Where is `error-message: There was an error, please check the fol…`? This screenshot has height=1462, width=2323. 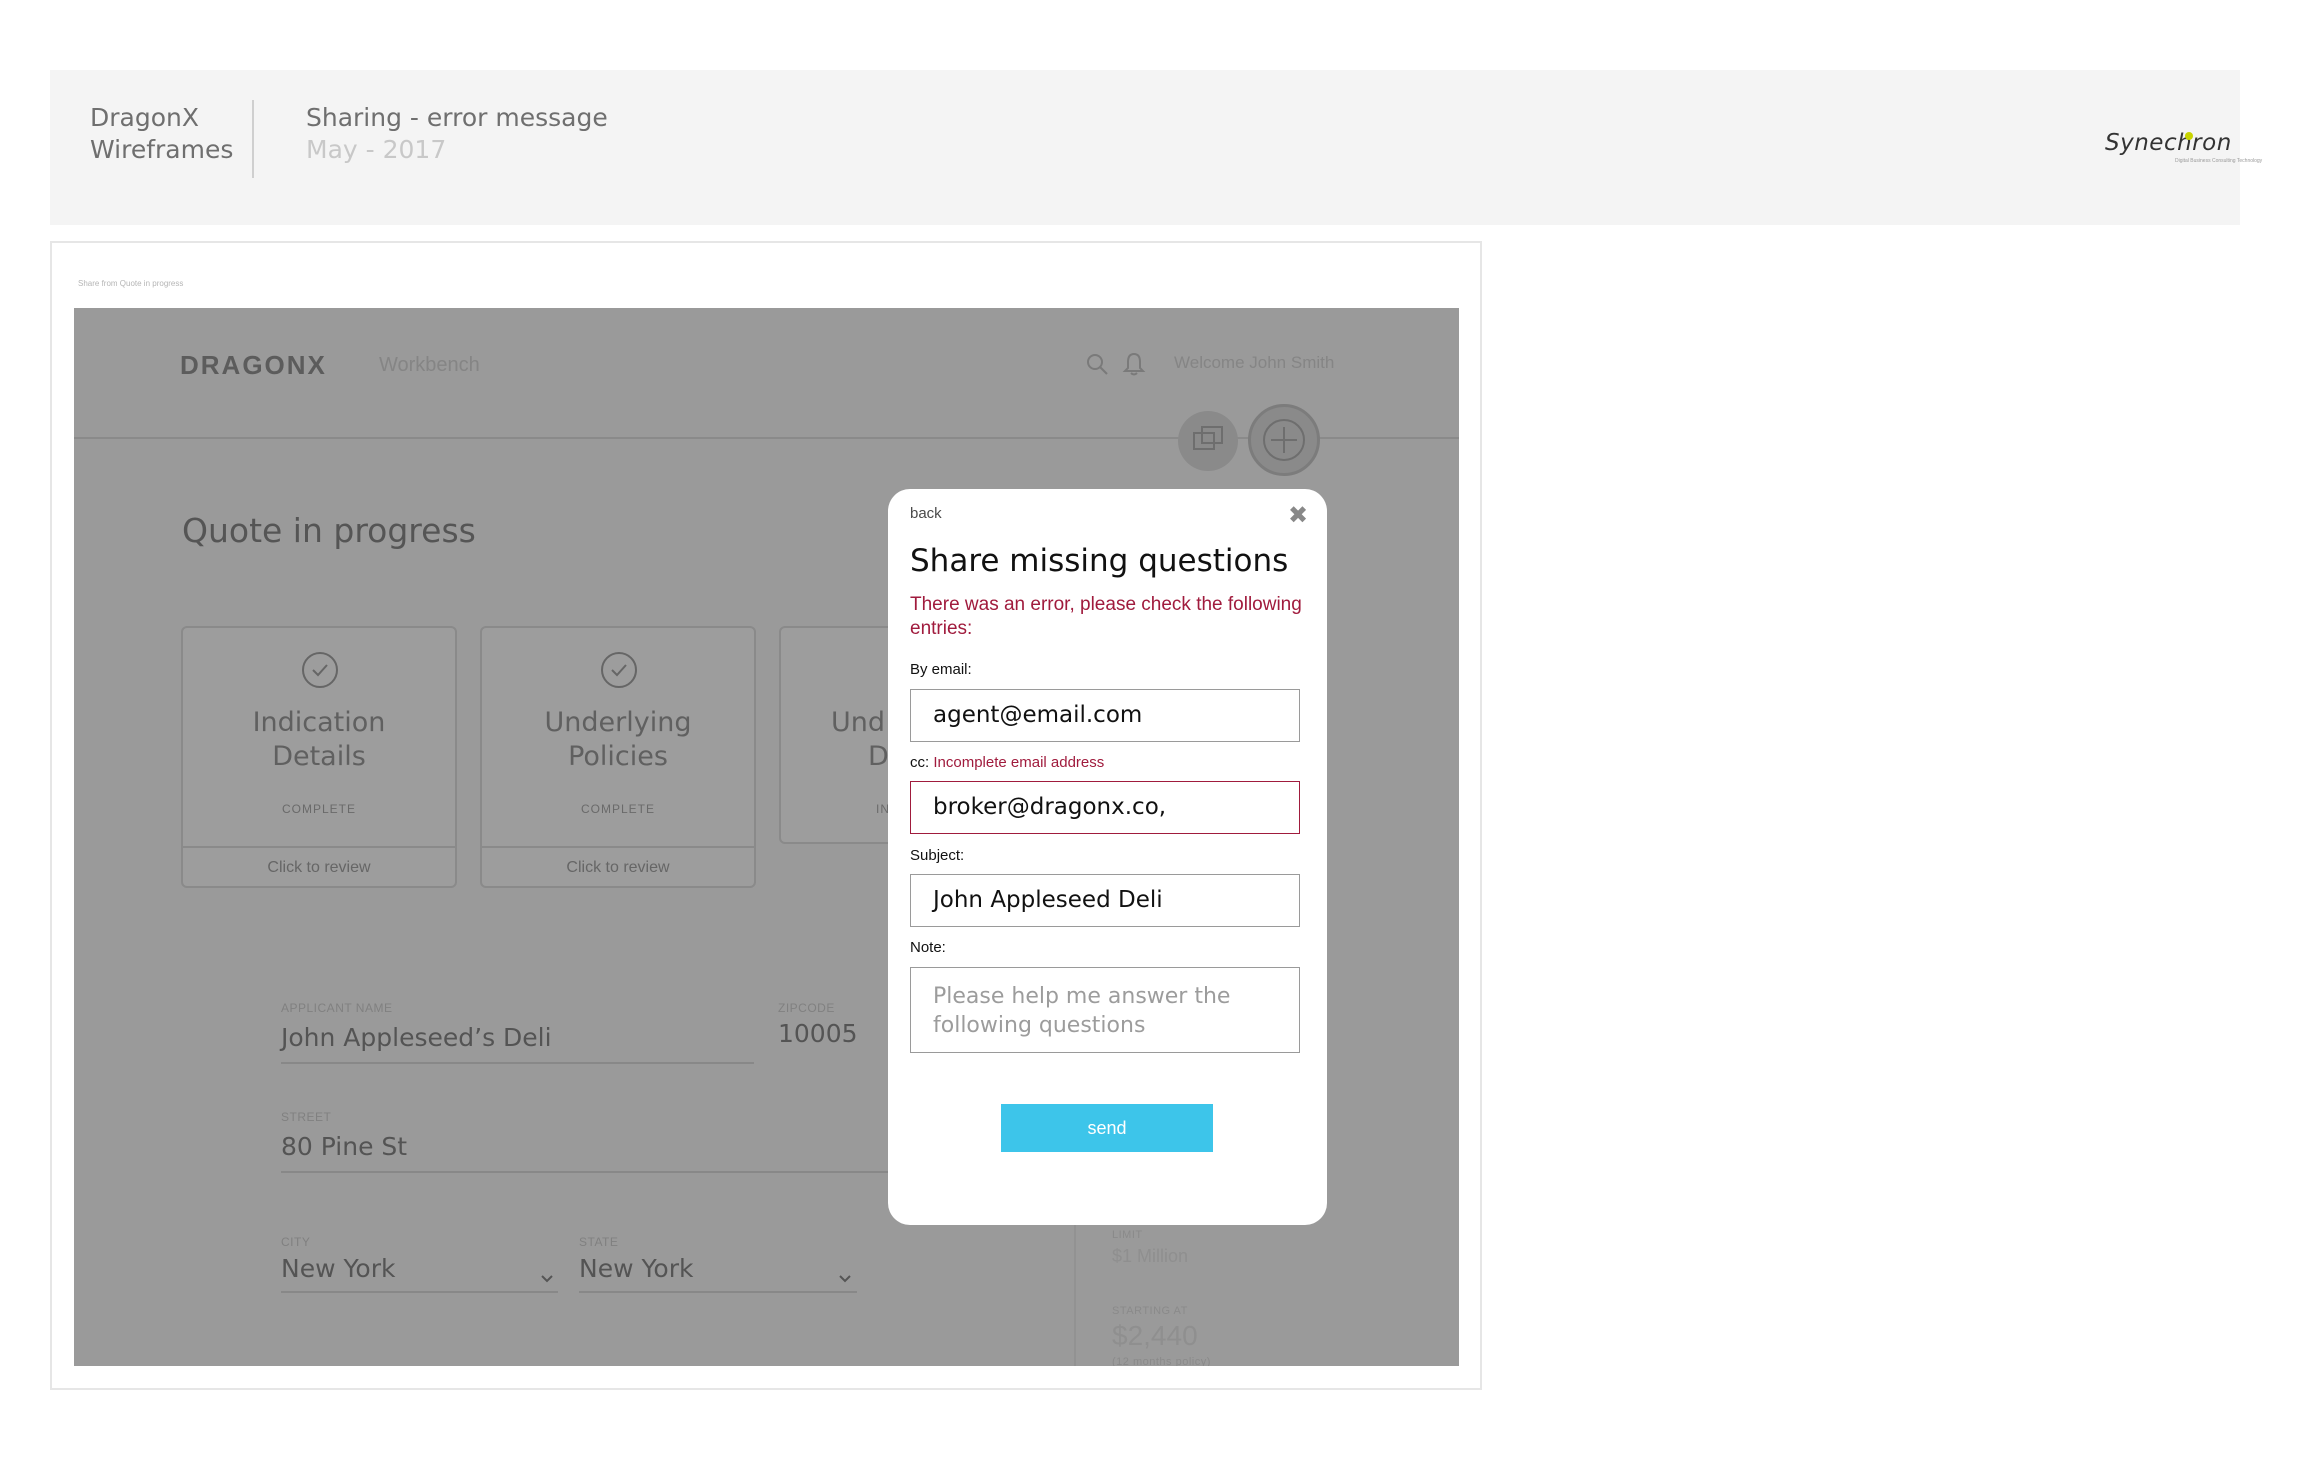 error-message: There was an error, please check the fol… is located at coordinates (1106, 616).